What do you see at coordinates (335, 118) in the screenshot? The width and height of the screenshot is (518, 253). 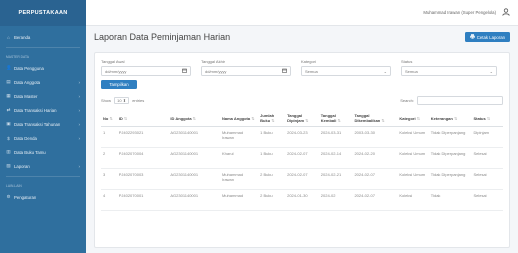 I see `column-header: Tanggal Kembali ⇅` at bounding box center [335, 118].